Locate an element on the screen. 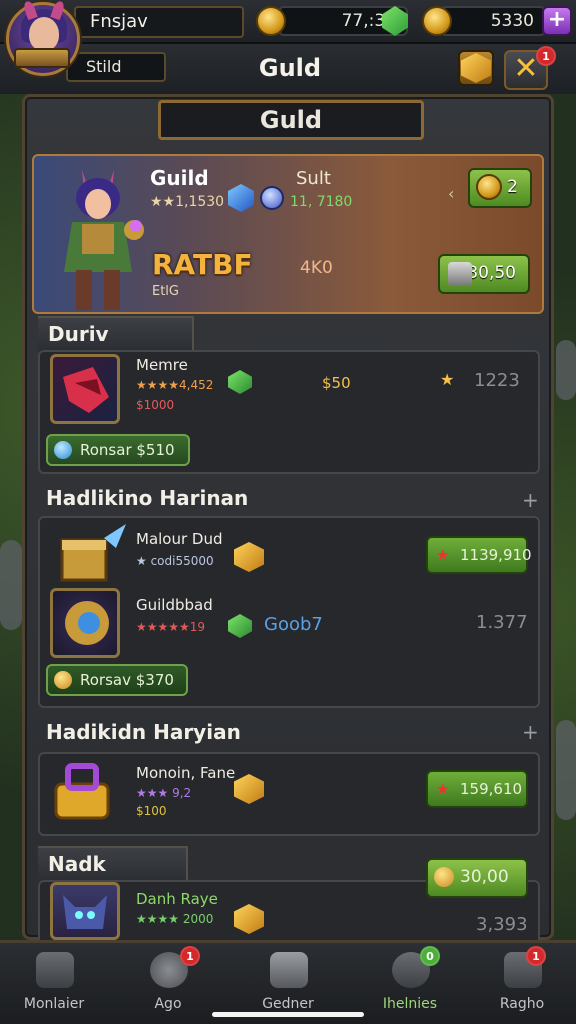 Image resolution: width=576 pixels, height=1024 pixels. nav-label: Ragho is located at coordinates (522, 1004).